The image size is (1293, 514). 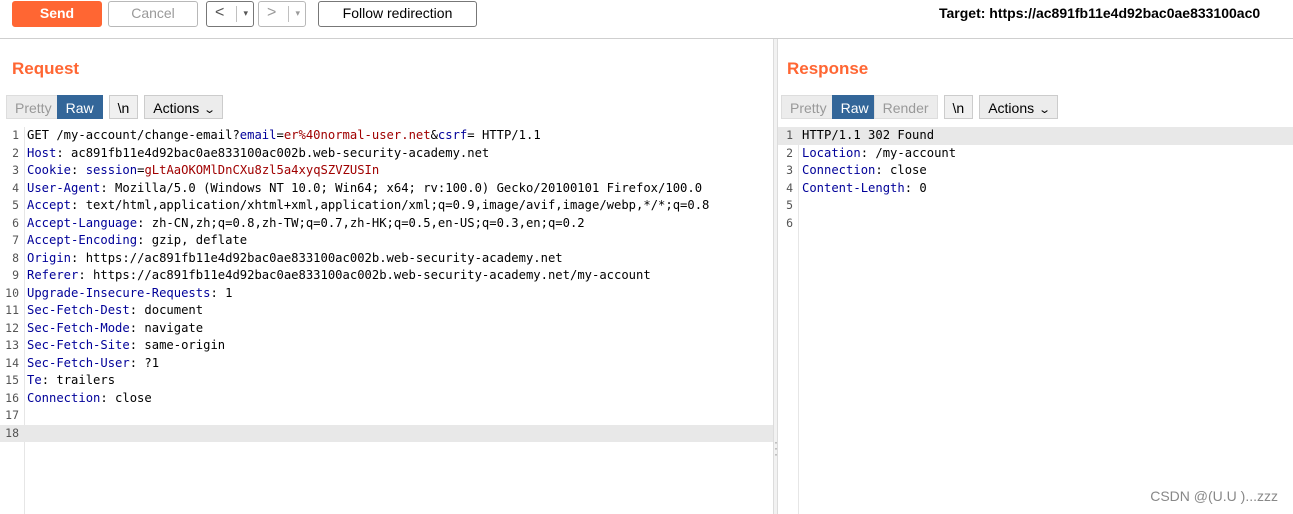 I want to click on request-line: 10 Upgrade-Insecure-Requests: 1, so click(x=386, y=294).